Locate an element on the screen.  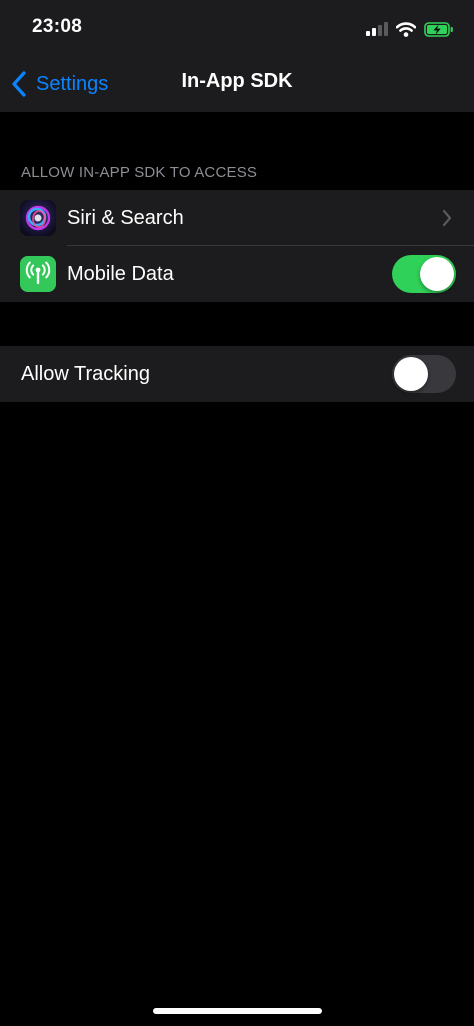
cellular-antenna-icon is located at coordinates (38, 274).